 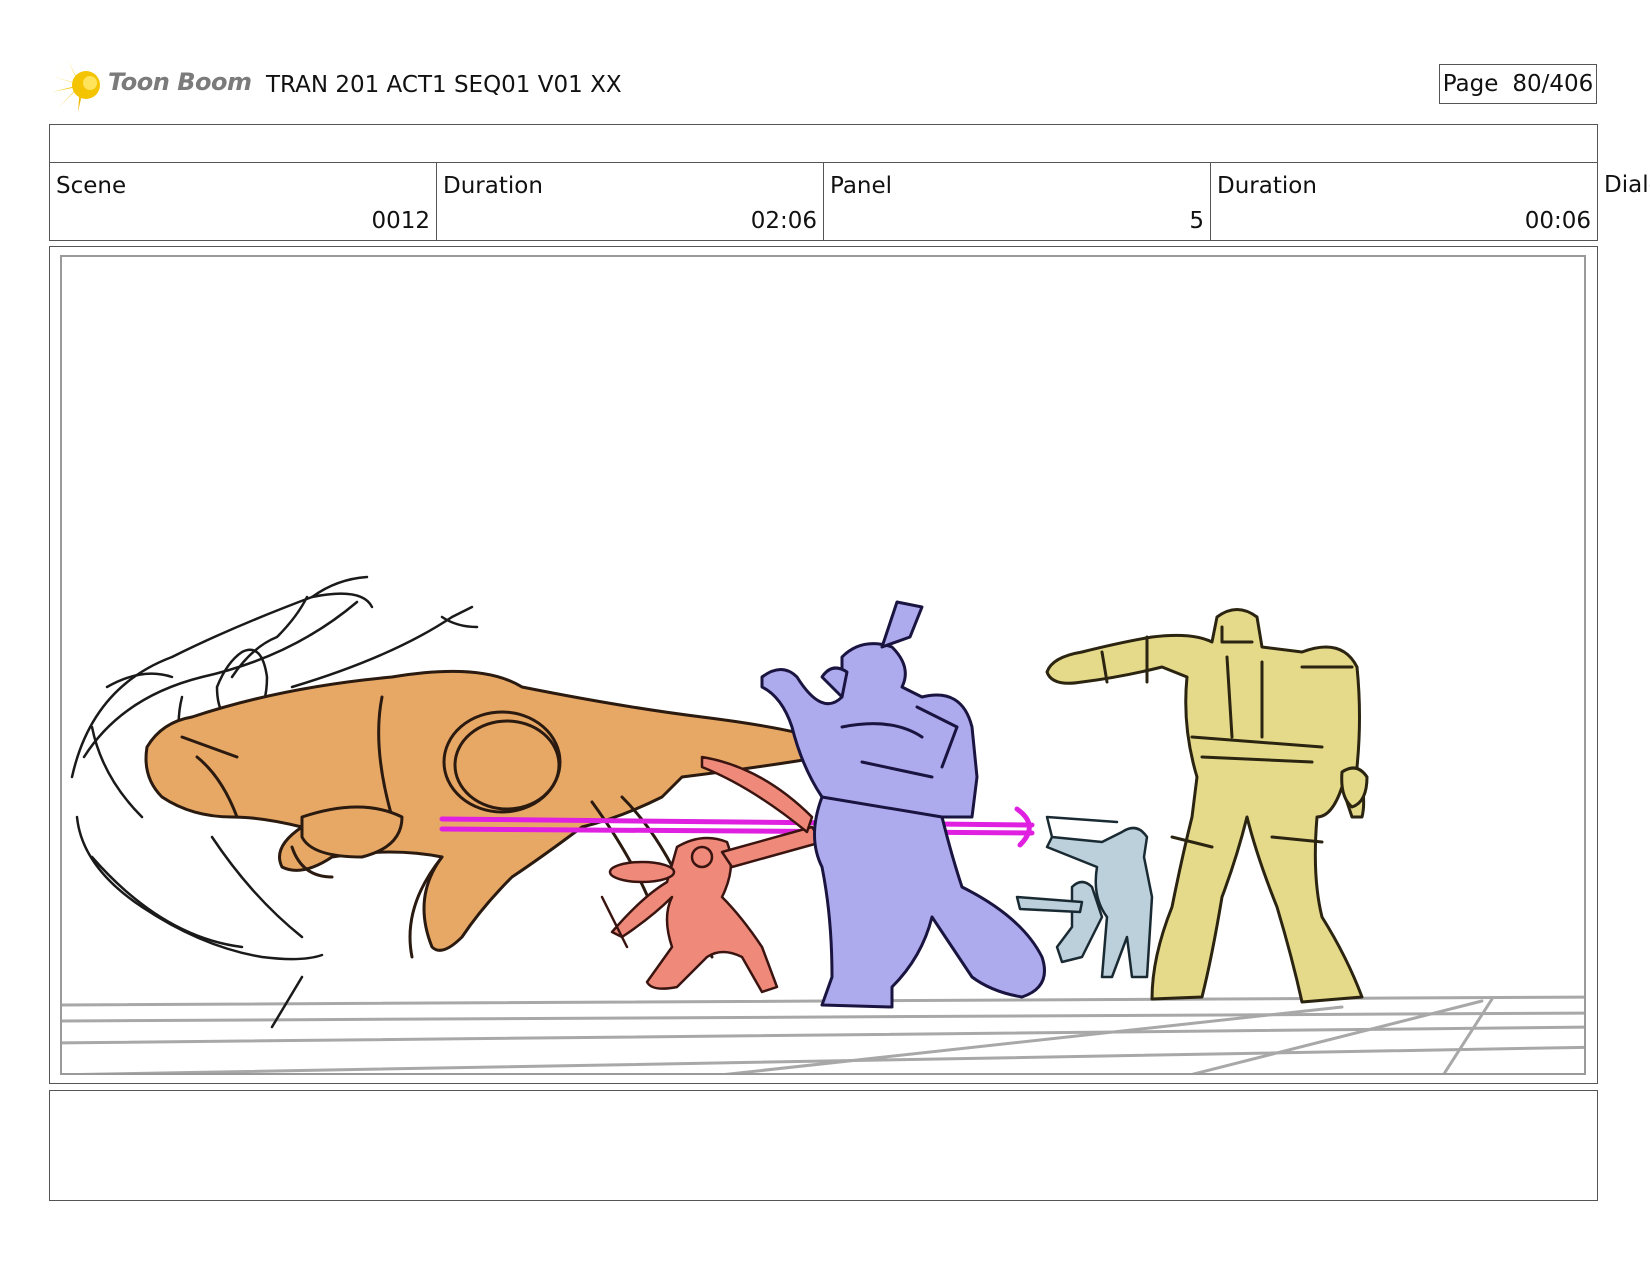 I want to click on dialog-label: Dialog, so click(x=1627, y=185).